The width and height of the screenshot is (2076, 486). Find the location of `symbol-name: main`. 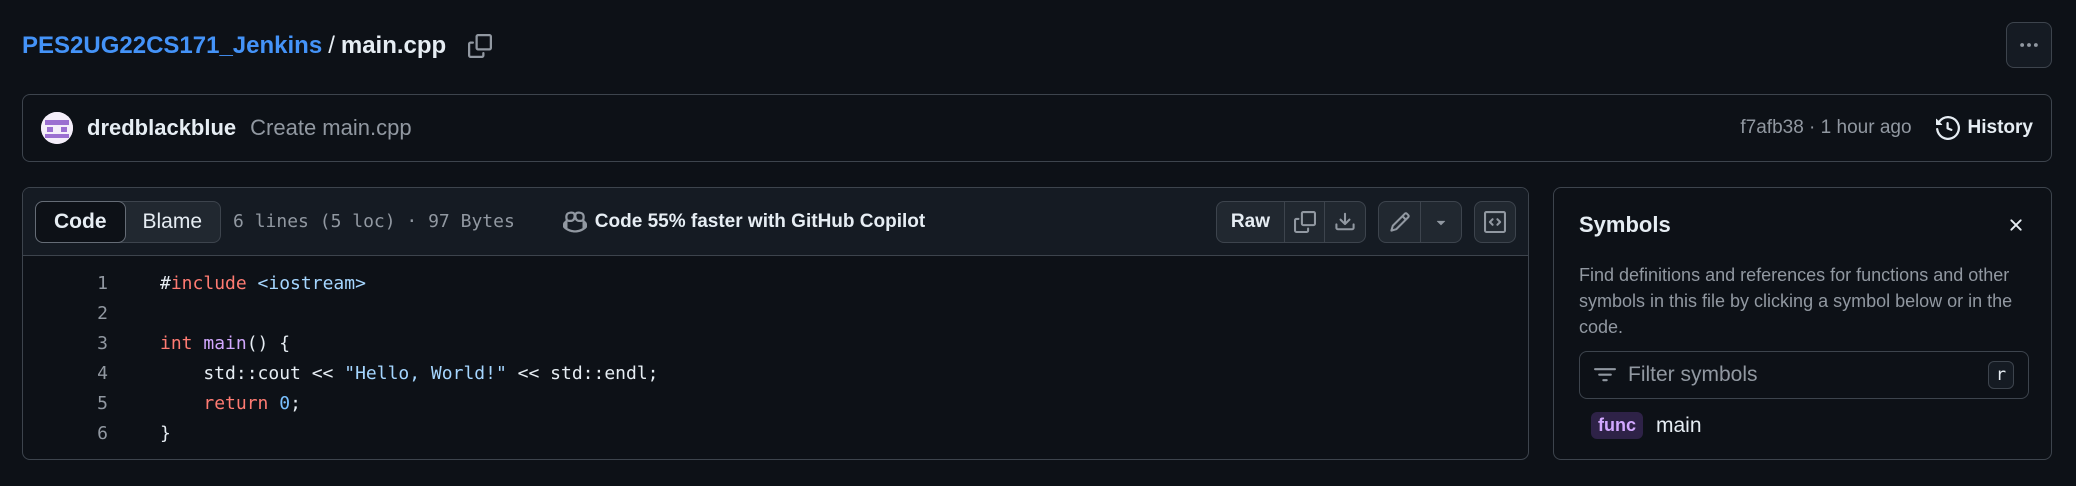

symbol-name: main is located at coordinates (1679, 425).